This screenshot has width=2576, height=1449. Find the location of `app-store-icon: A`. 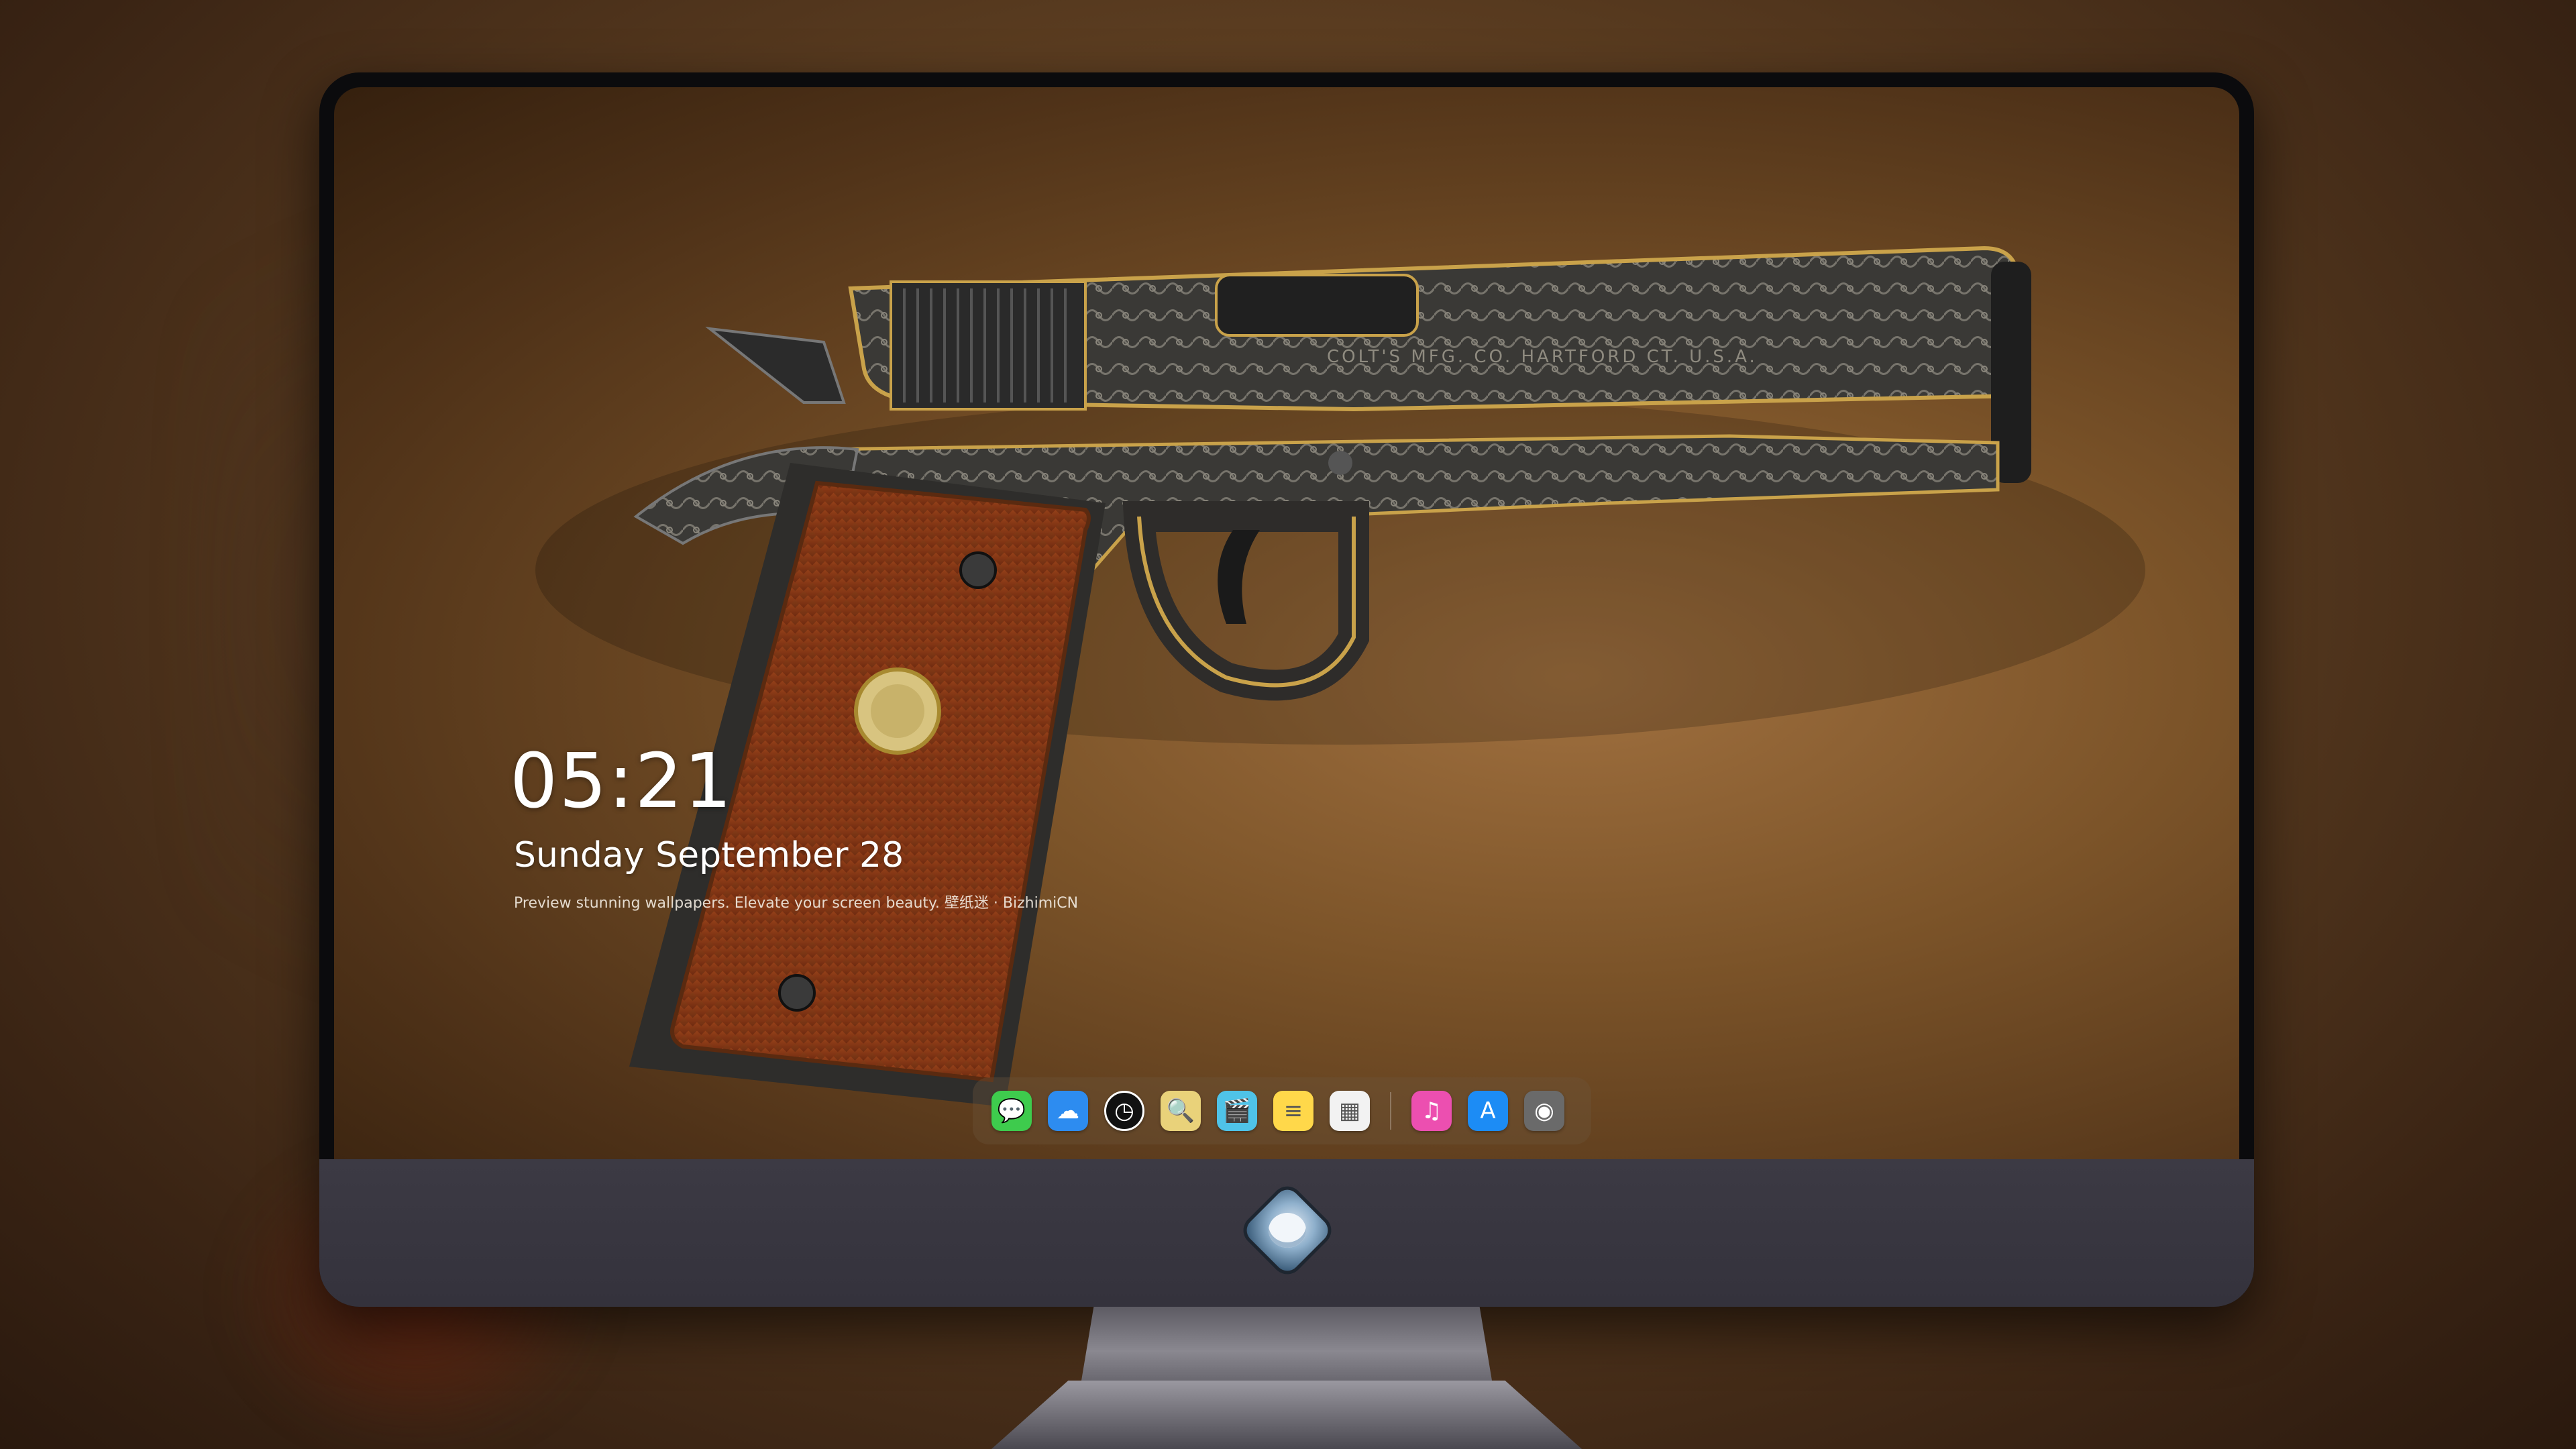

app-store-icon: A is located at coordinates (1488, 1111).